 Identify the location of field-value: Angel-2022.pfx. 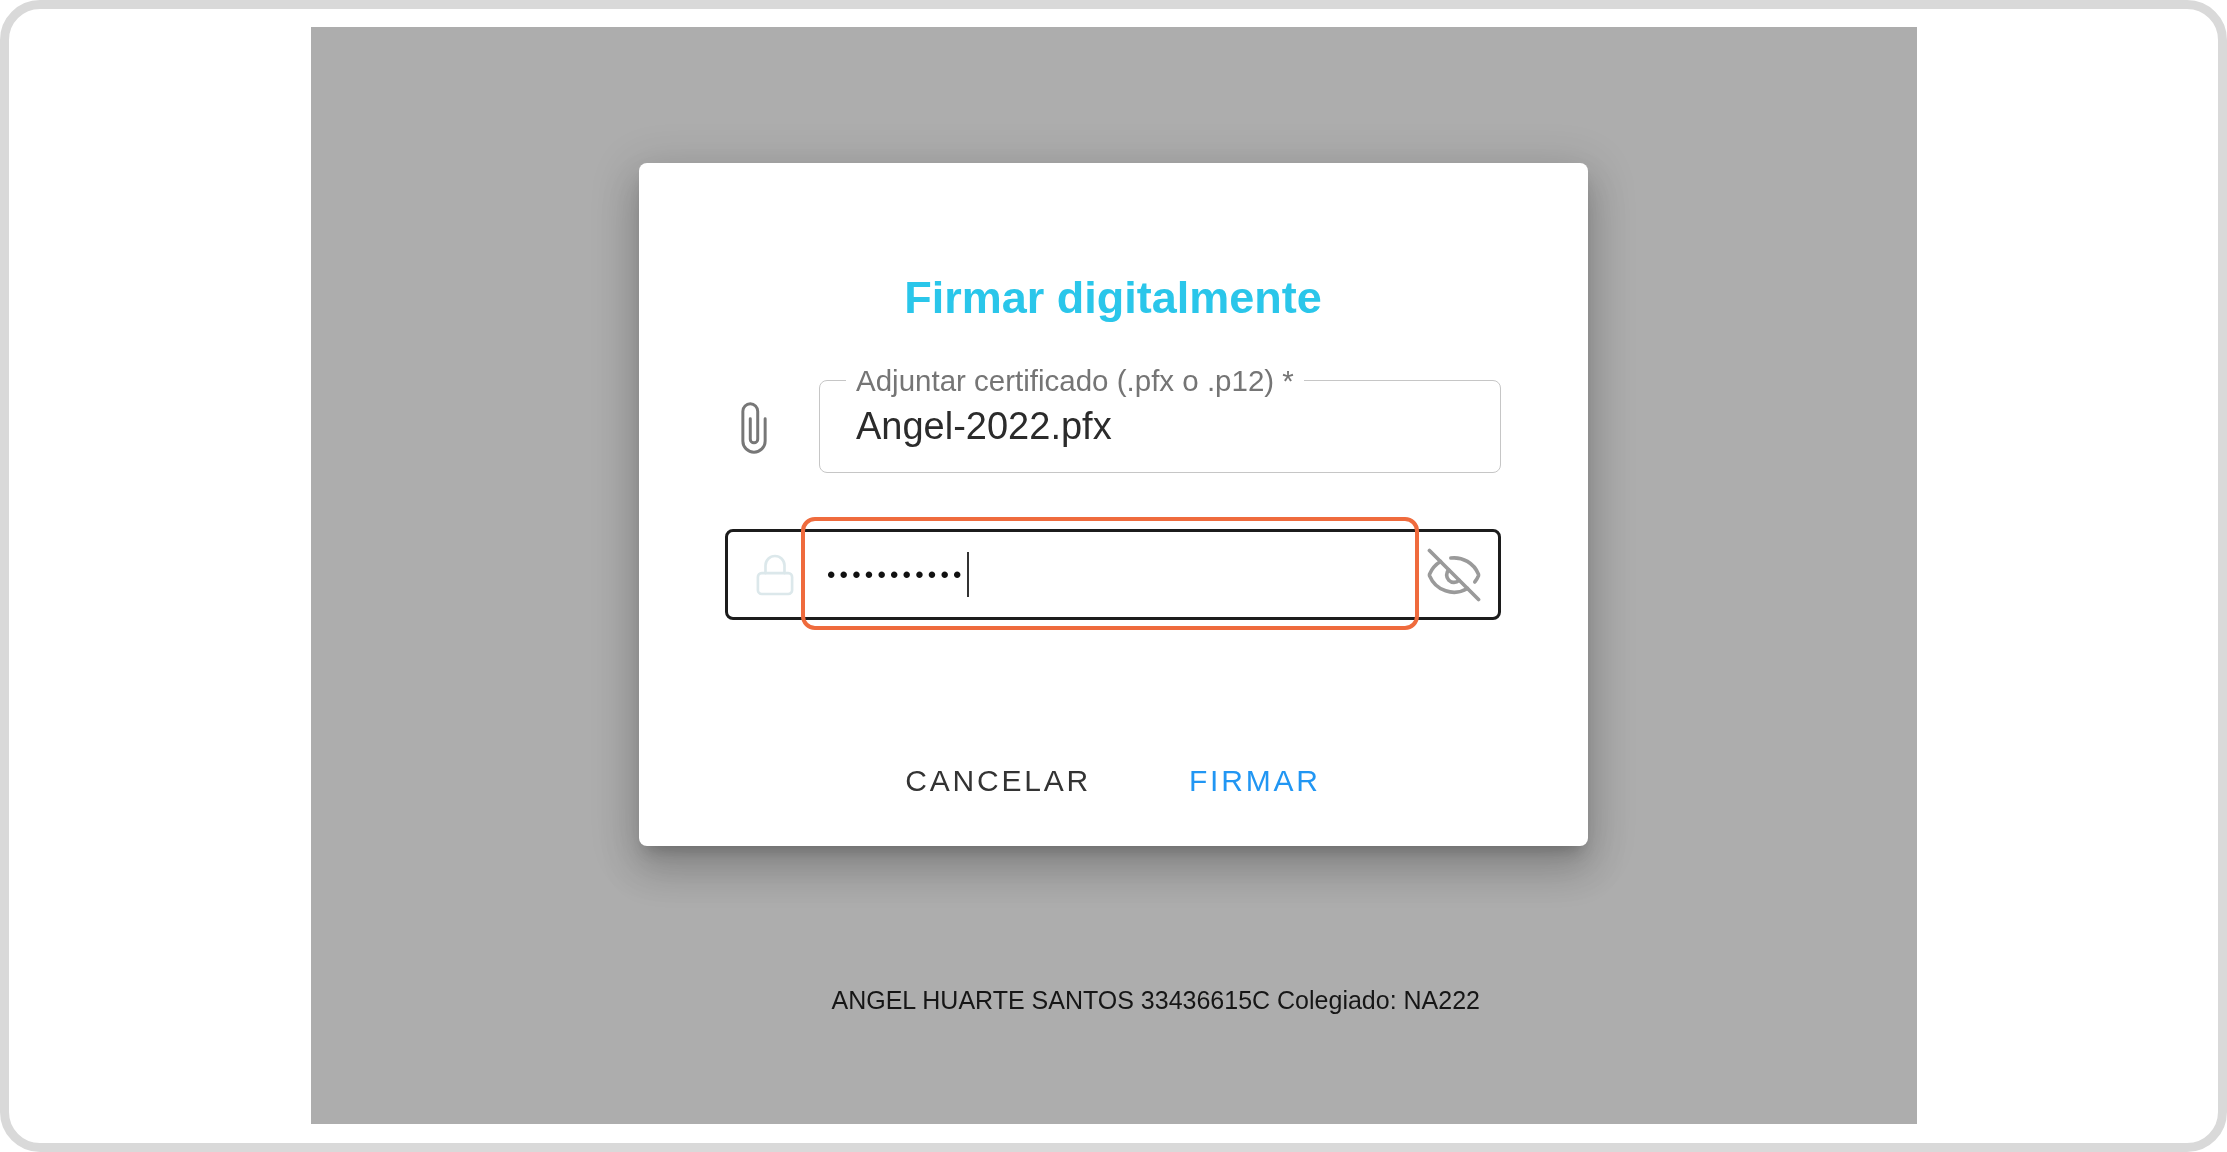
(984, 426).